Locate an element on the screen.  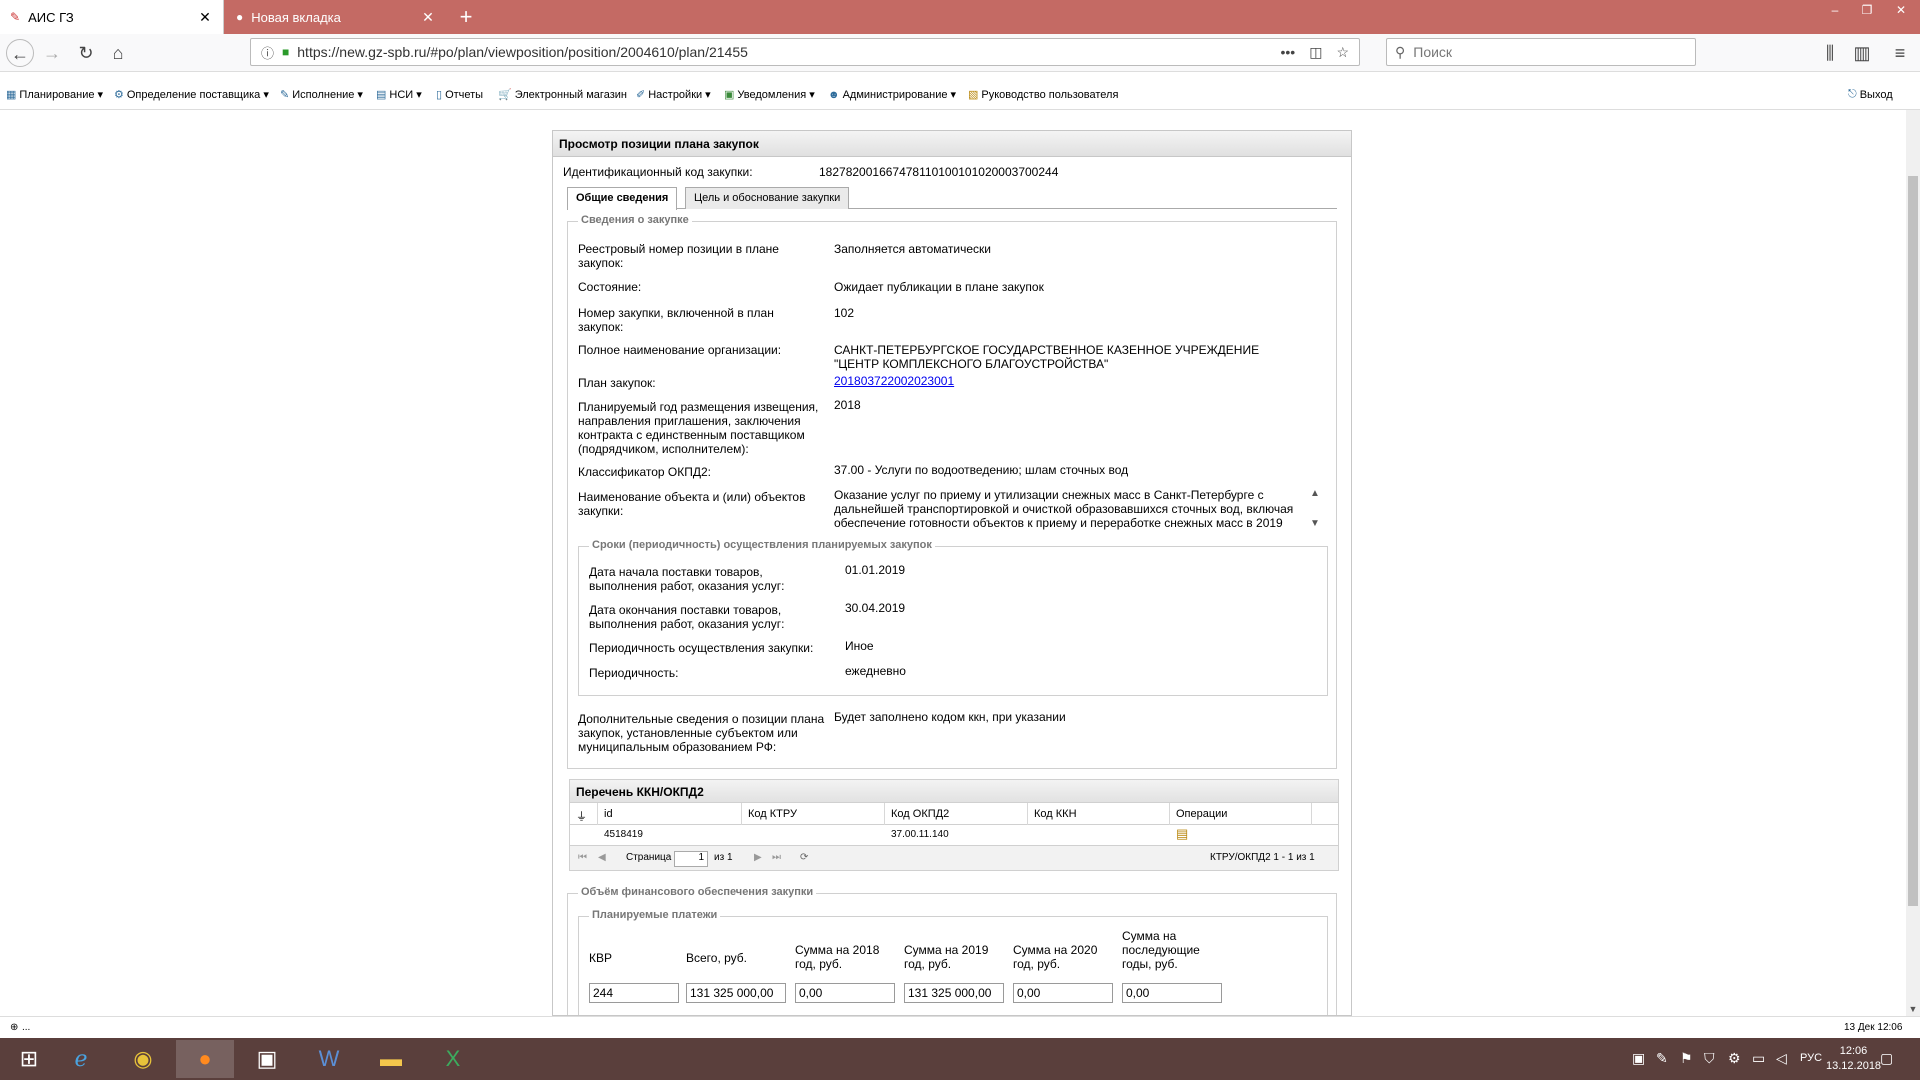
scroll-down-arrow-icon: ▼ is located at coordinates (1913, 1009).